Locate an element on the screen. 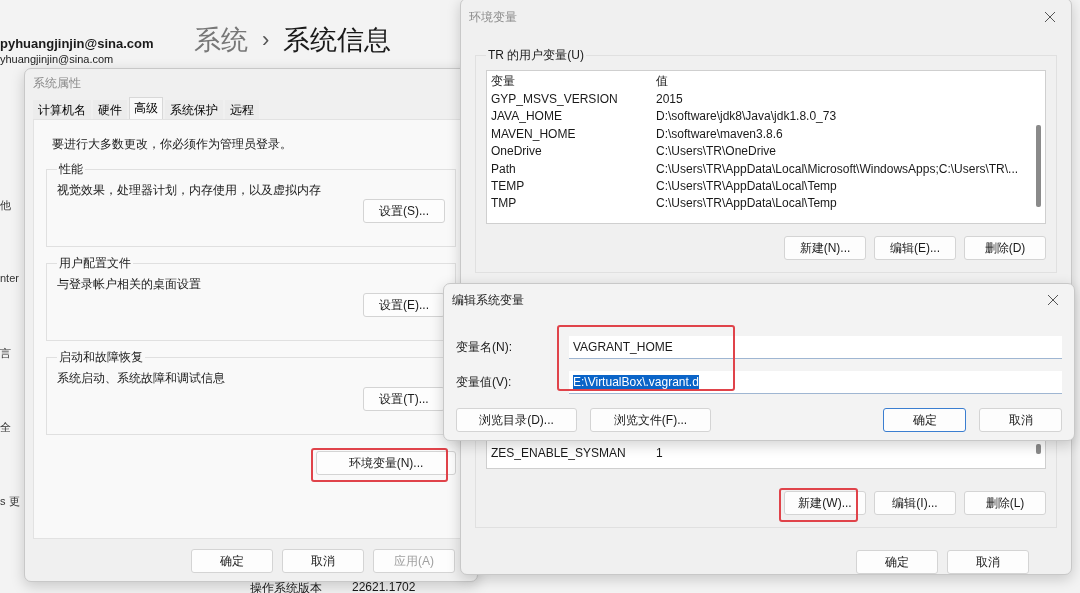  sidebar-text: s 更 is located at coordinates (10, 501).